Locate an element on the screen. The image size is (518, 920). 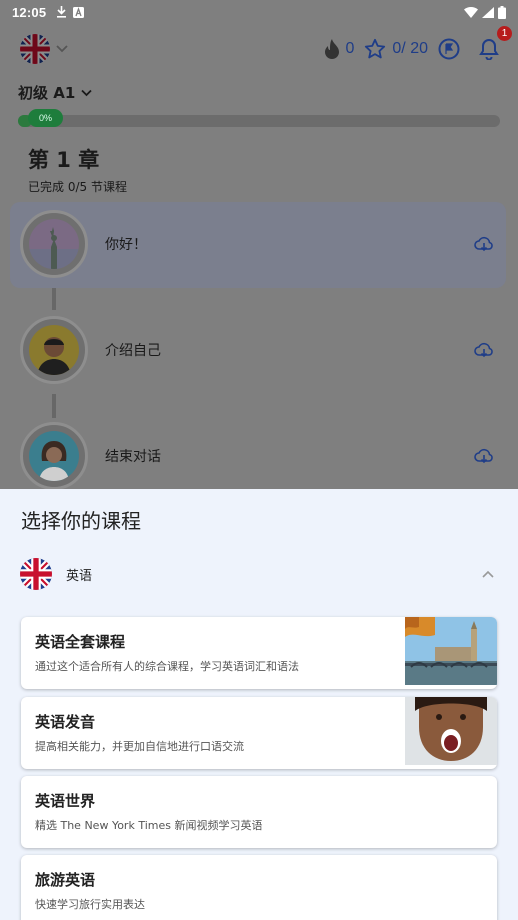
course-card: 英语全套课程 通过这个适合所有人的综合课程，学习英语词汇和语法 is located at coordinates (259, 653).